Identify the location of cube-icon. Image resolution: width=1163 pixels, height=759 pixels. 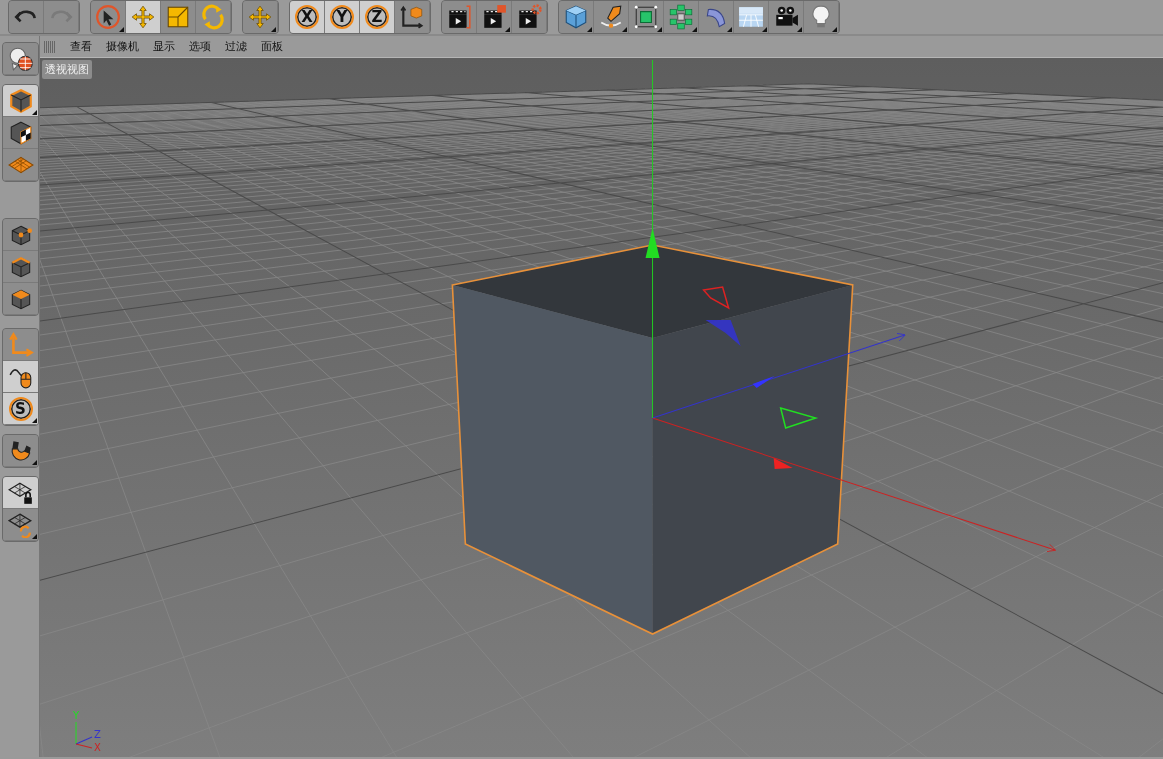
(576, 17).